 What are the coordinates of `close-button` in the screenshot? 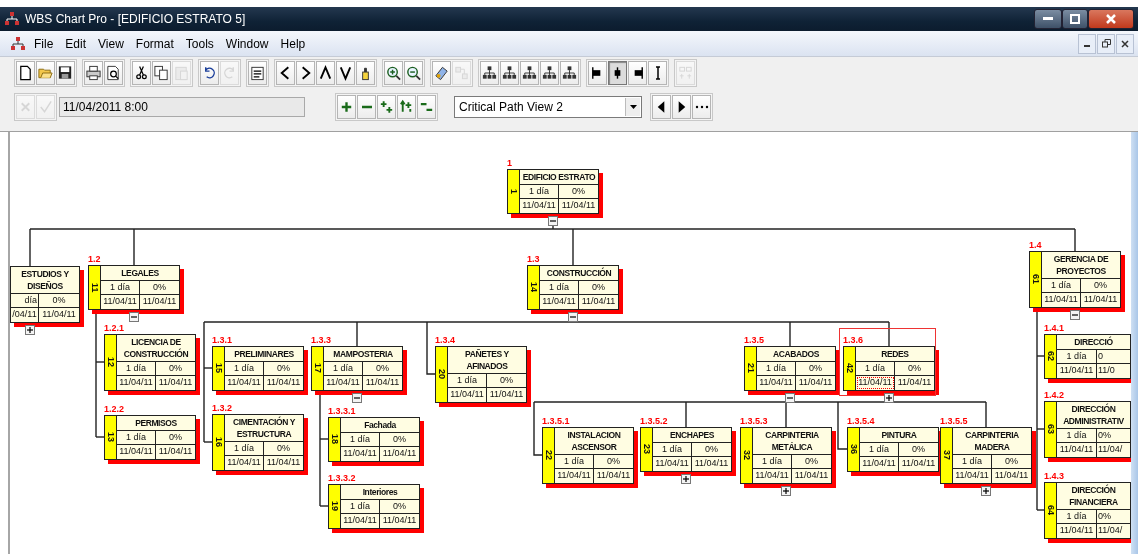 It's located at (1111, 19).